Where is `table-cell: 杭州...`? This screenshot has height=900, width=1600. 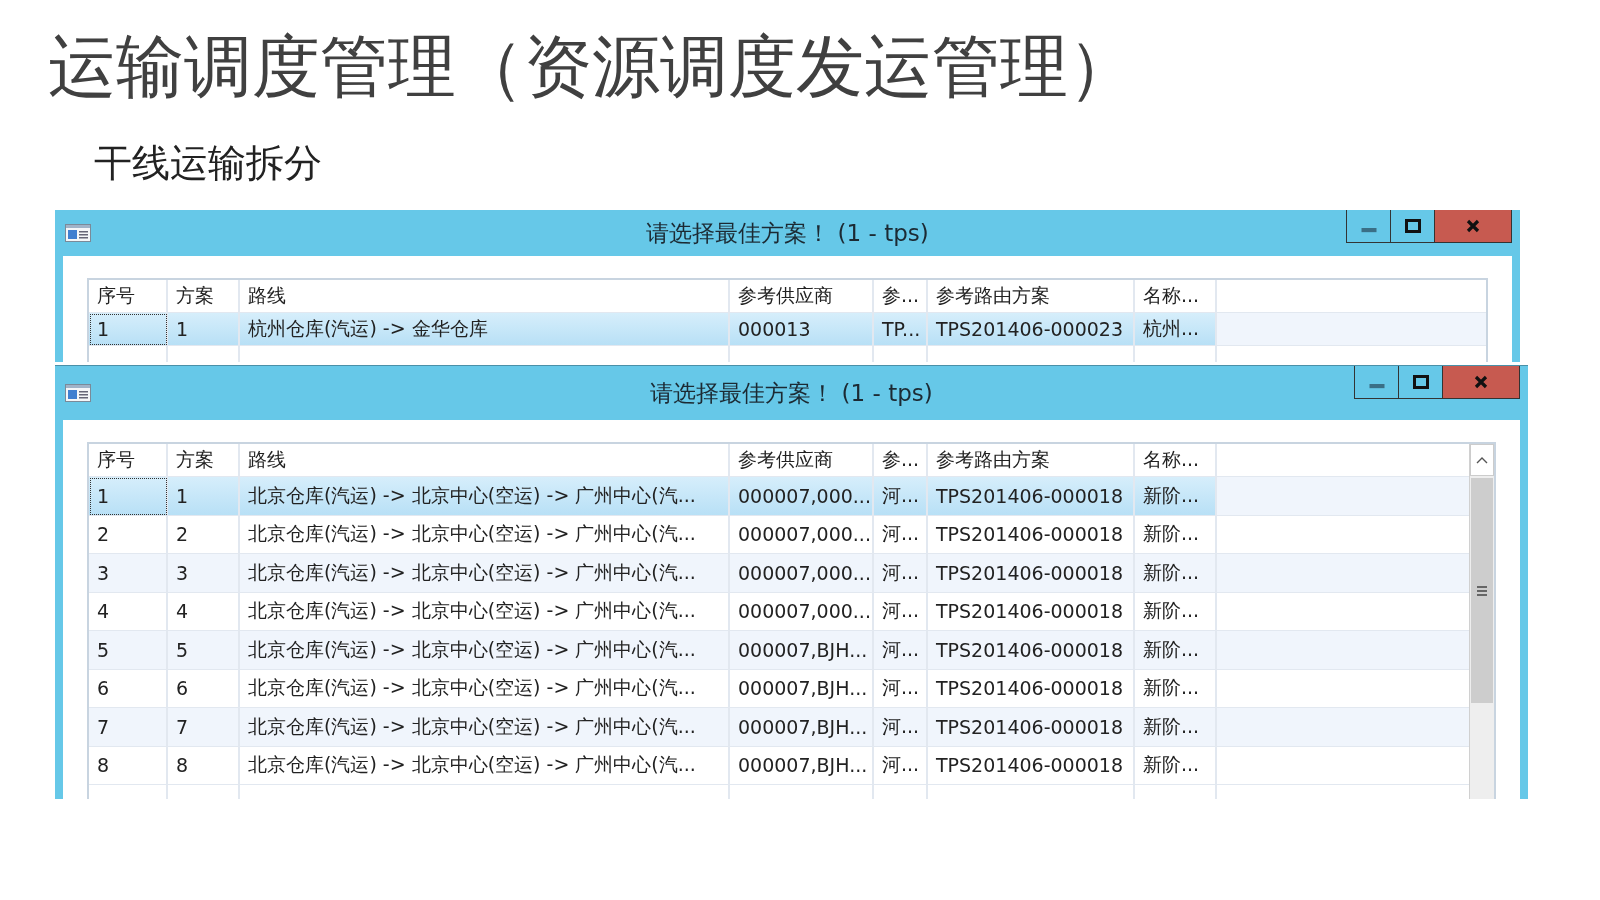 table-cell: 杭州... is located at coordinates (1176, 329).